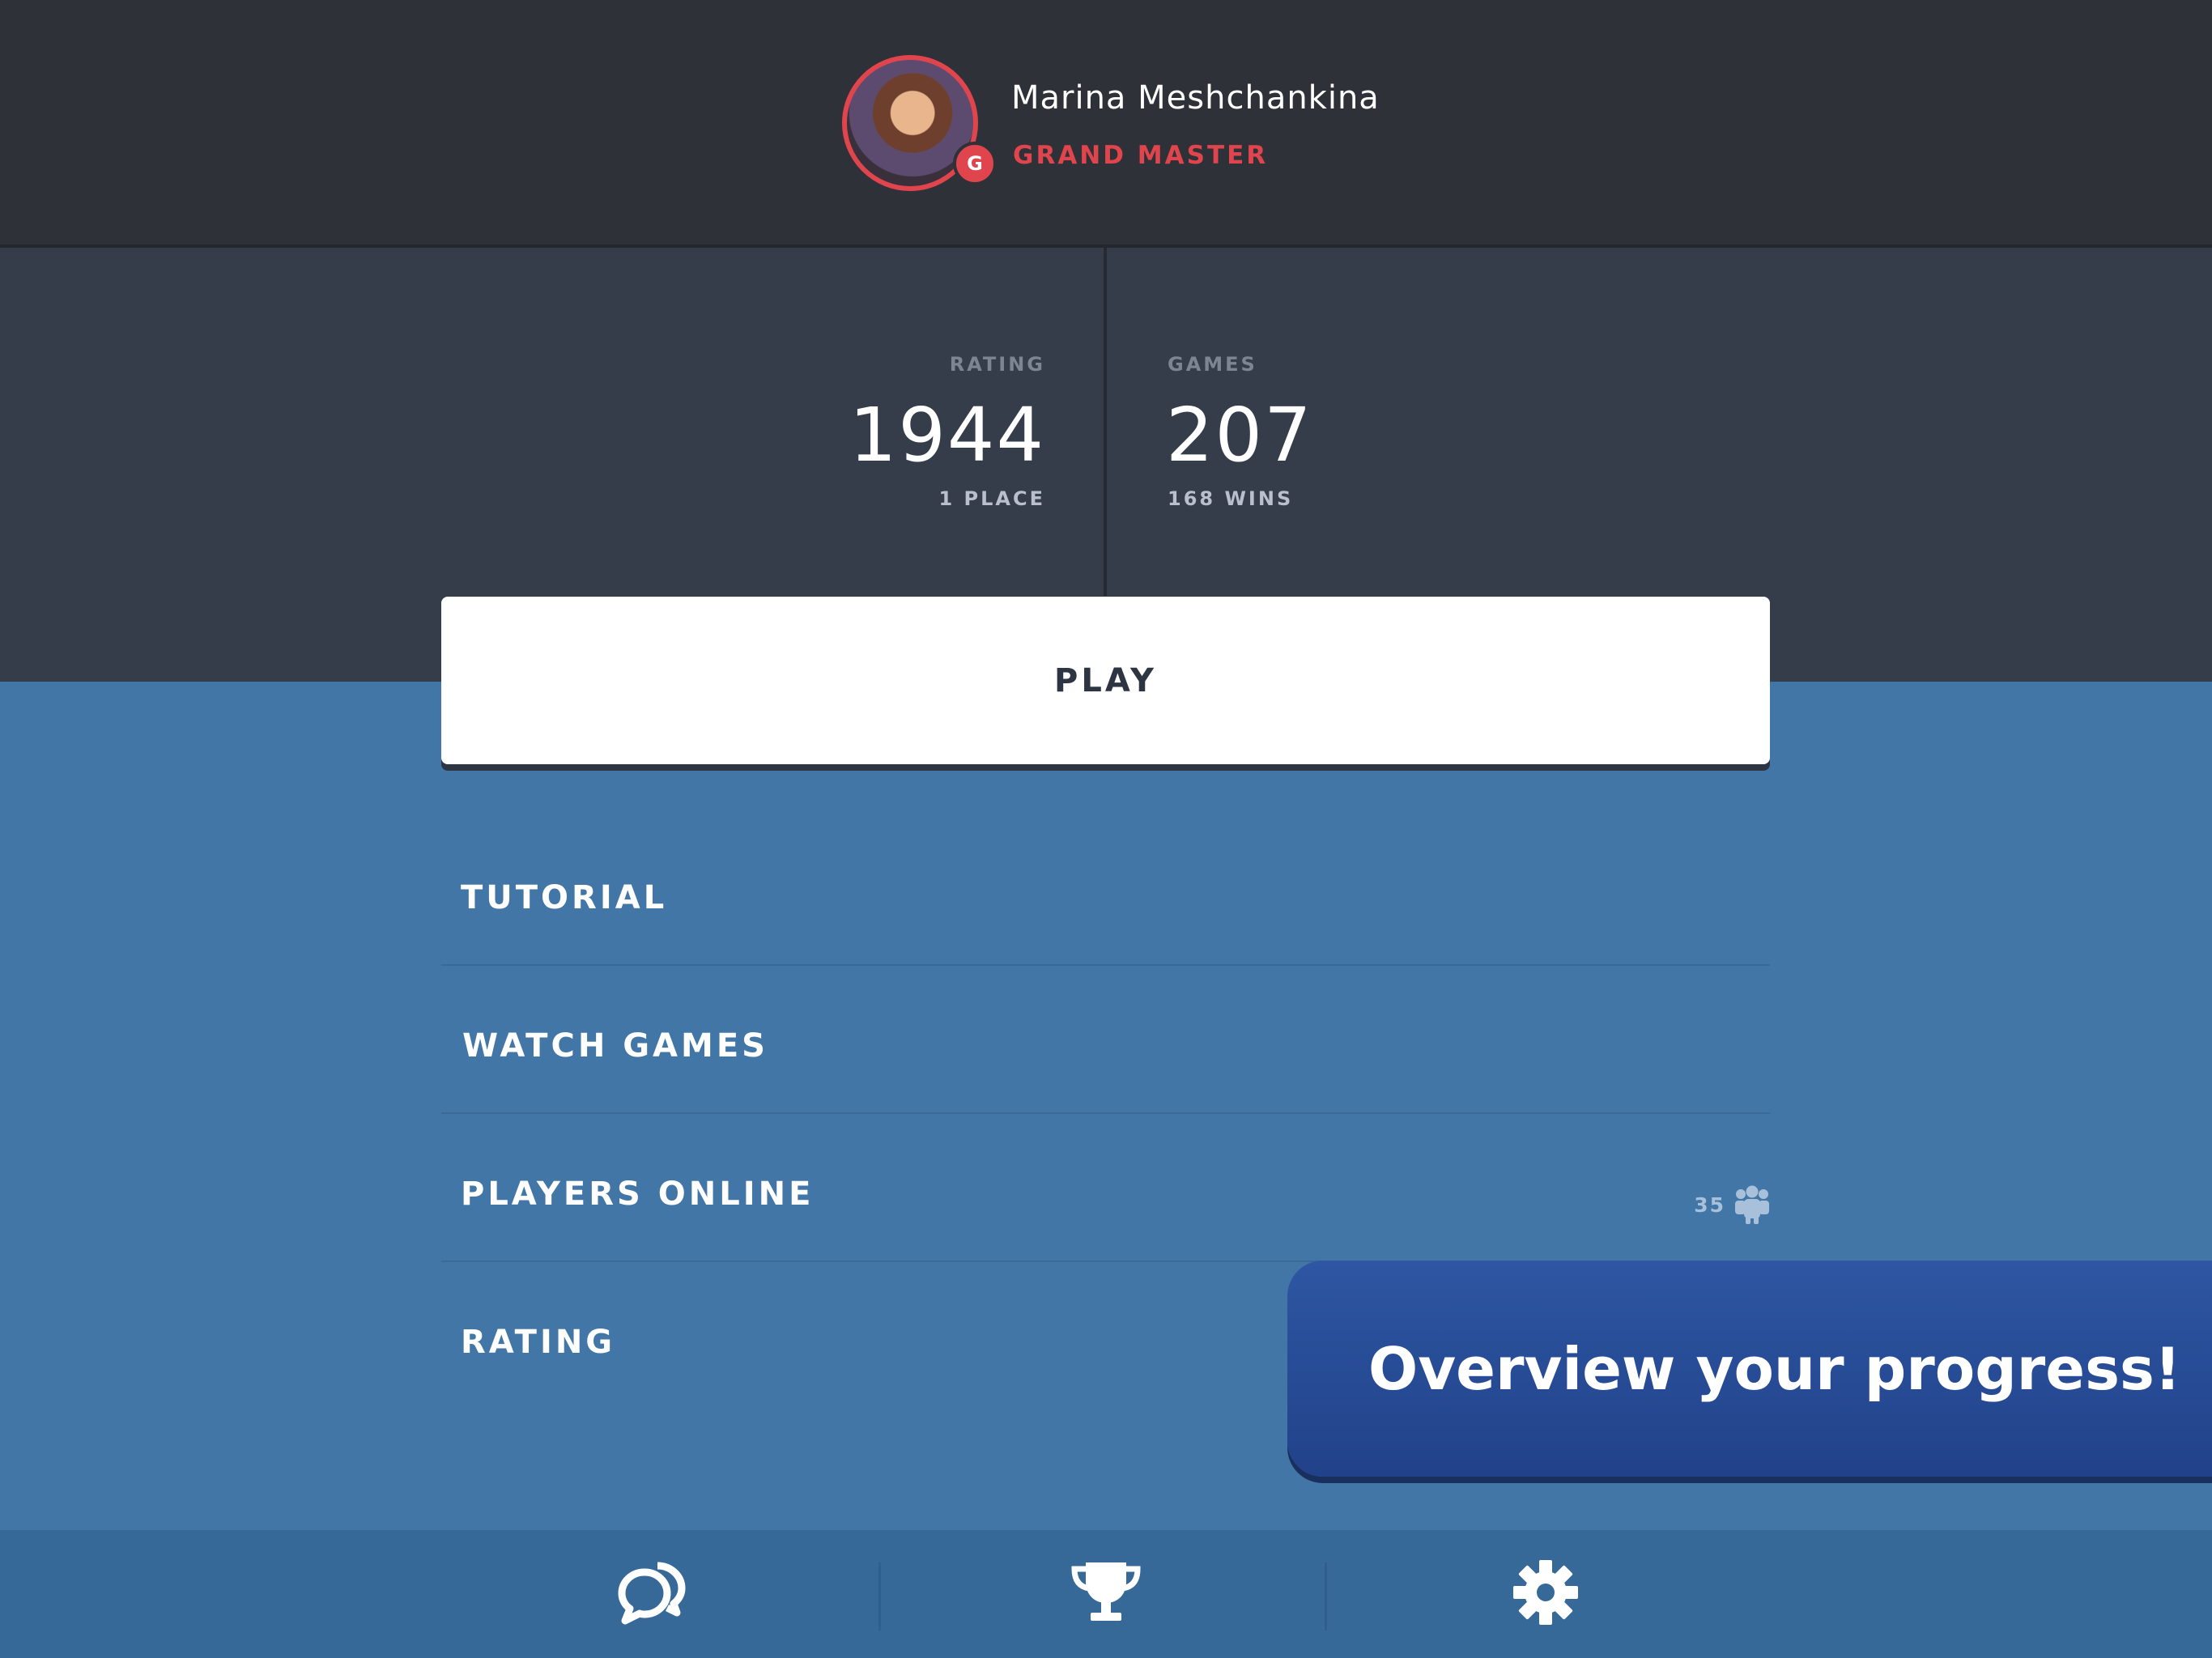 The image size is (2212, 1658). What do you see at coordinates (1752, 1204) in the screenshot?
I see `people-icon` at bounding box center [1752, 1204].